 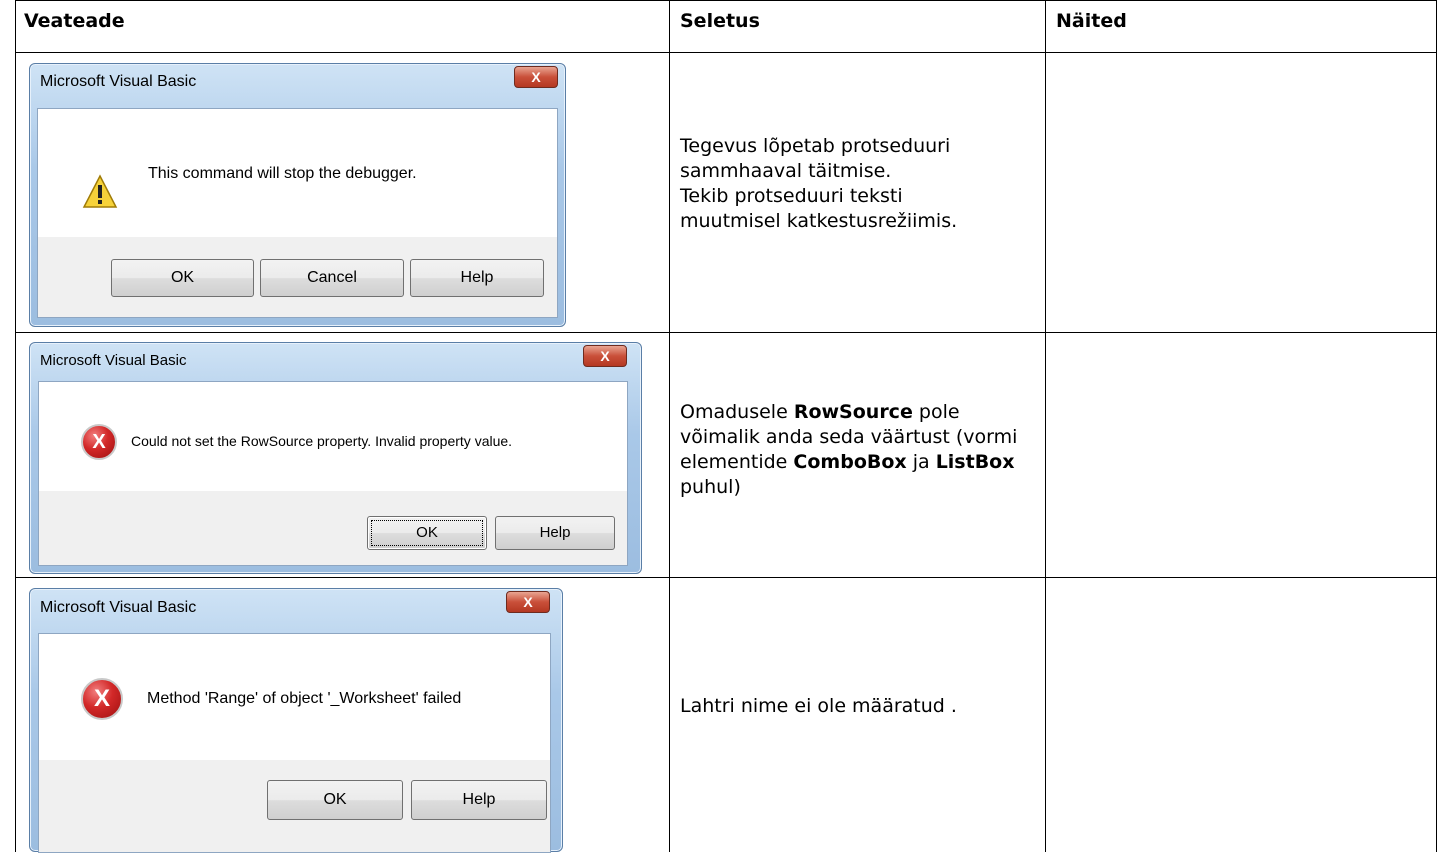 What do you see at coordinates (921, 462) in the screenshot?
I see `explanation-text: ja` at bounding box center [921, 462].